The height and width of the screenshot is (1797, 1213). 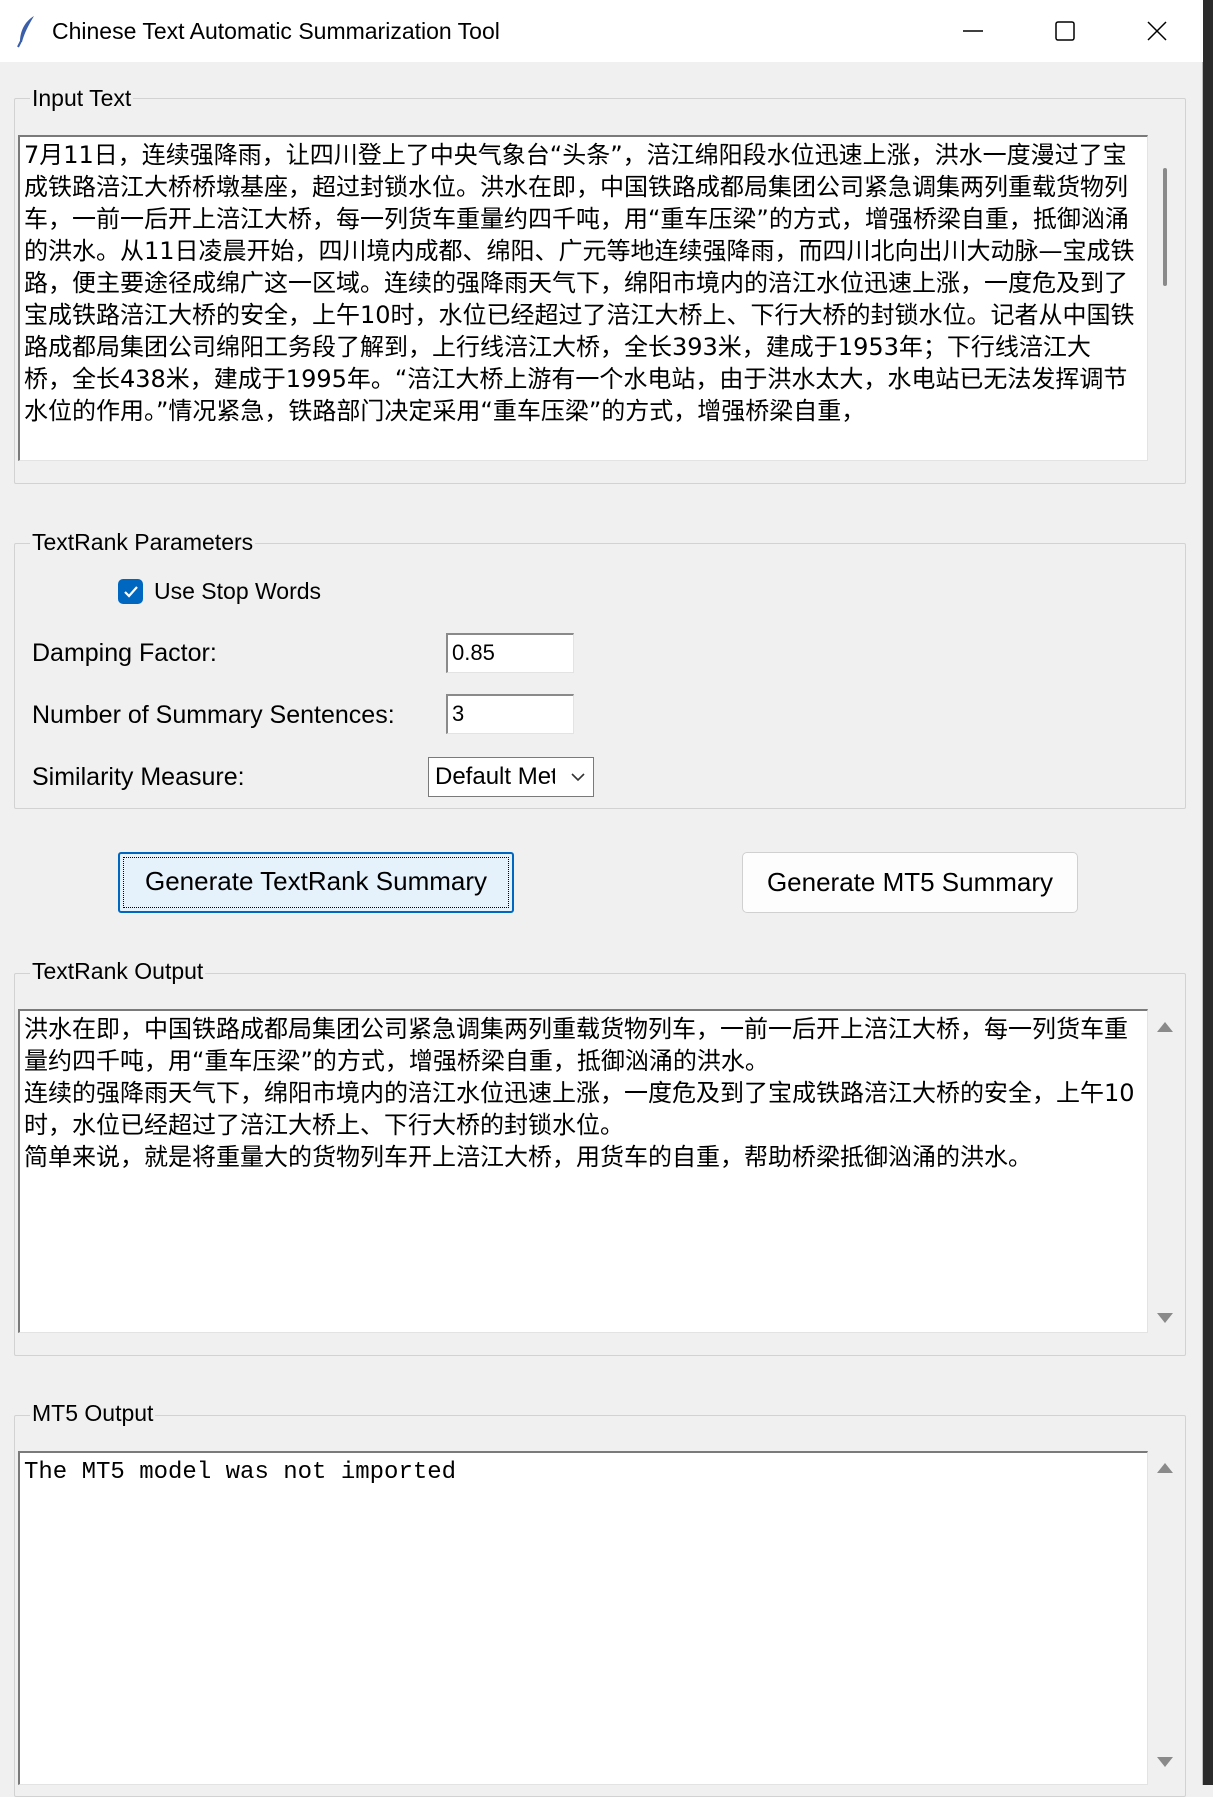 What do you see at coordinates (578, 777) in the screenshot?
I see `chevron-down-icon` at bounding box center [578, 777].